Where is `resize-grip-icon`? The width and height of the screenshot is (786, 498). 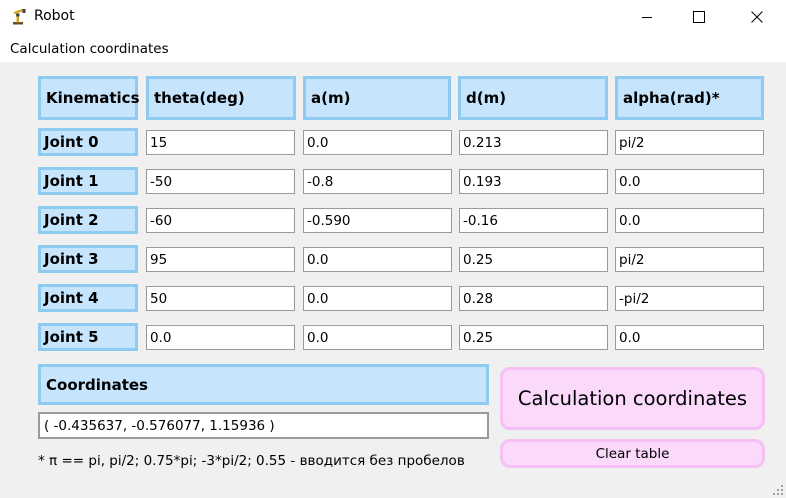 resize-grip-icon is located at coordinates (778, 490).